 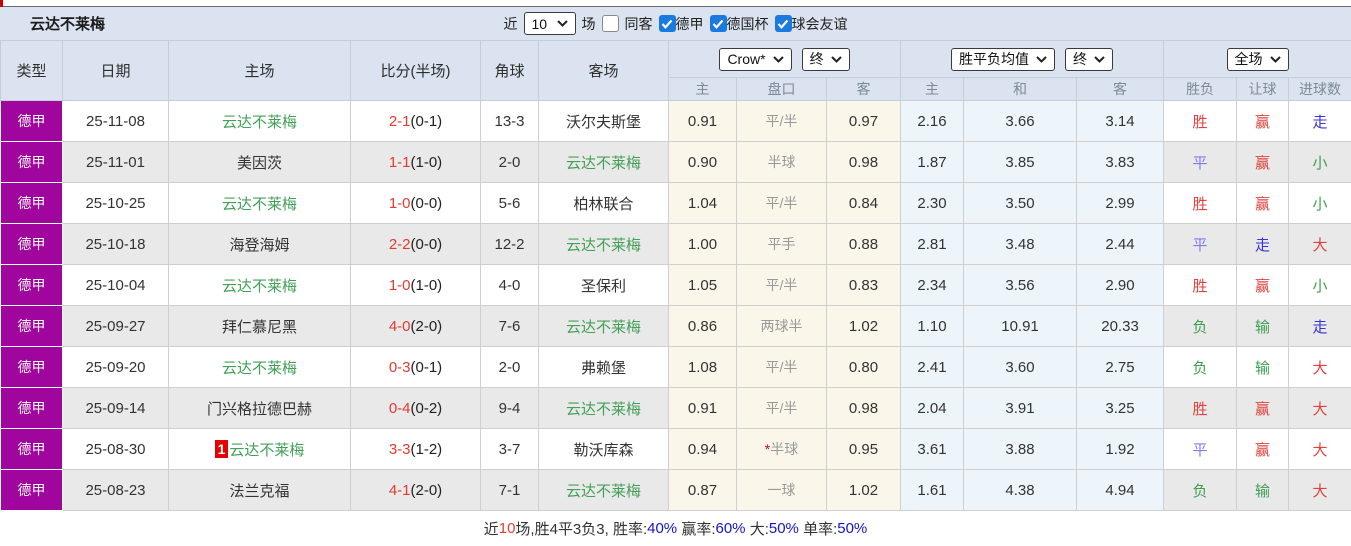 What do you see at coordinates (116, 285) in the screenshot?
I see `cell-date: 25-10-04` at bounding box center [116, 285].